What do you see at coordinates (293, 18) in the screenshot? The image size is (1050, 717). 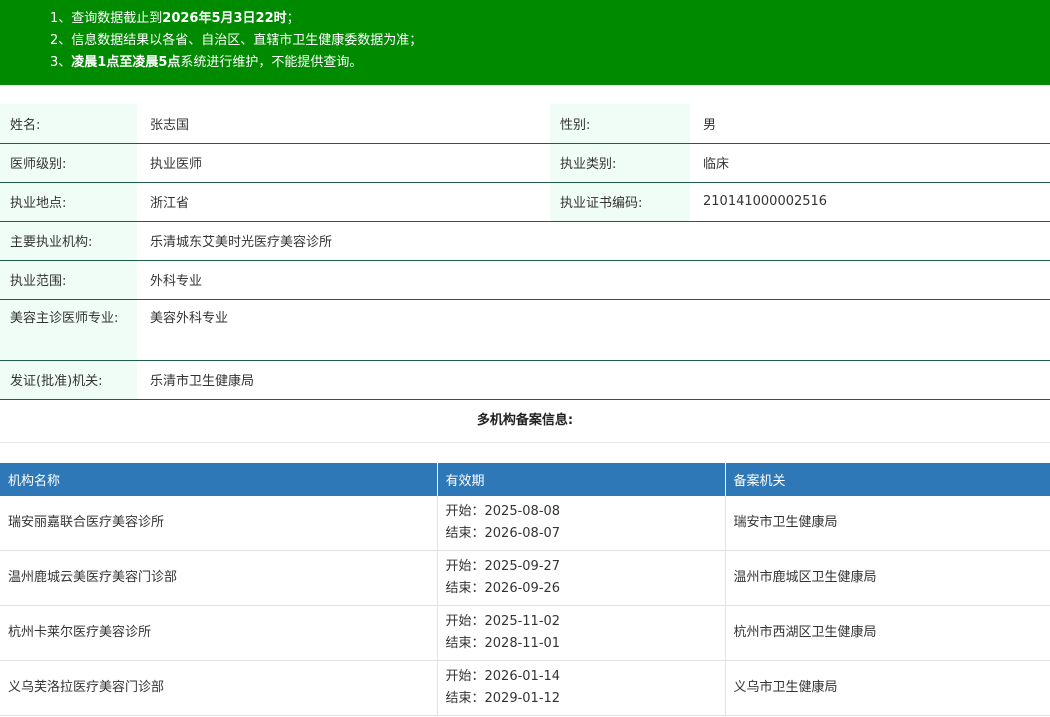 I see `notice-line-1-suffix: ；` at bounding box center [293, 18].